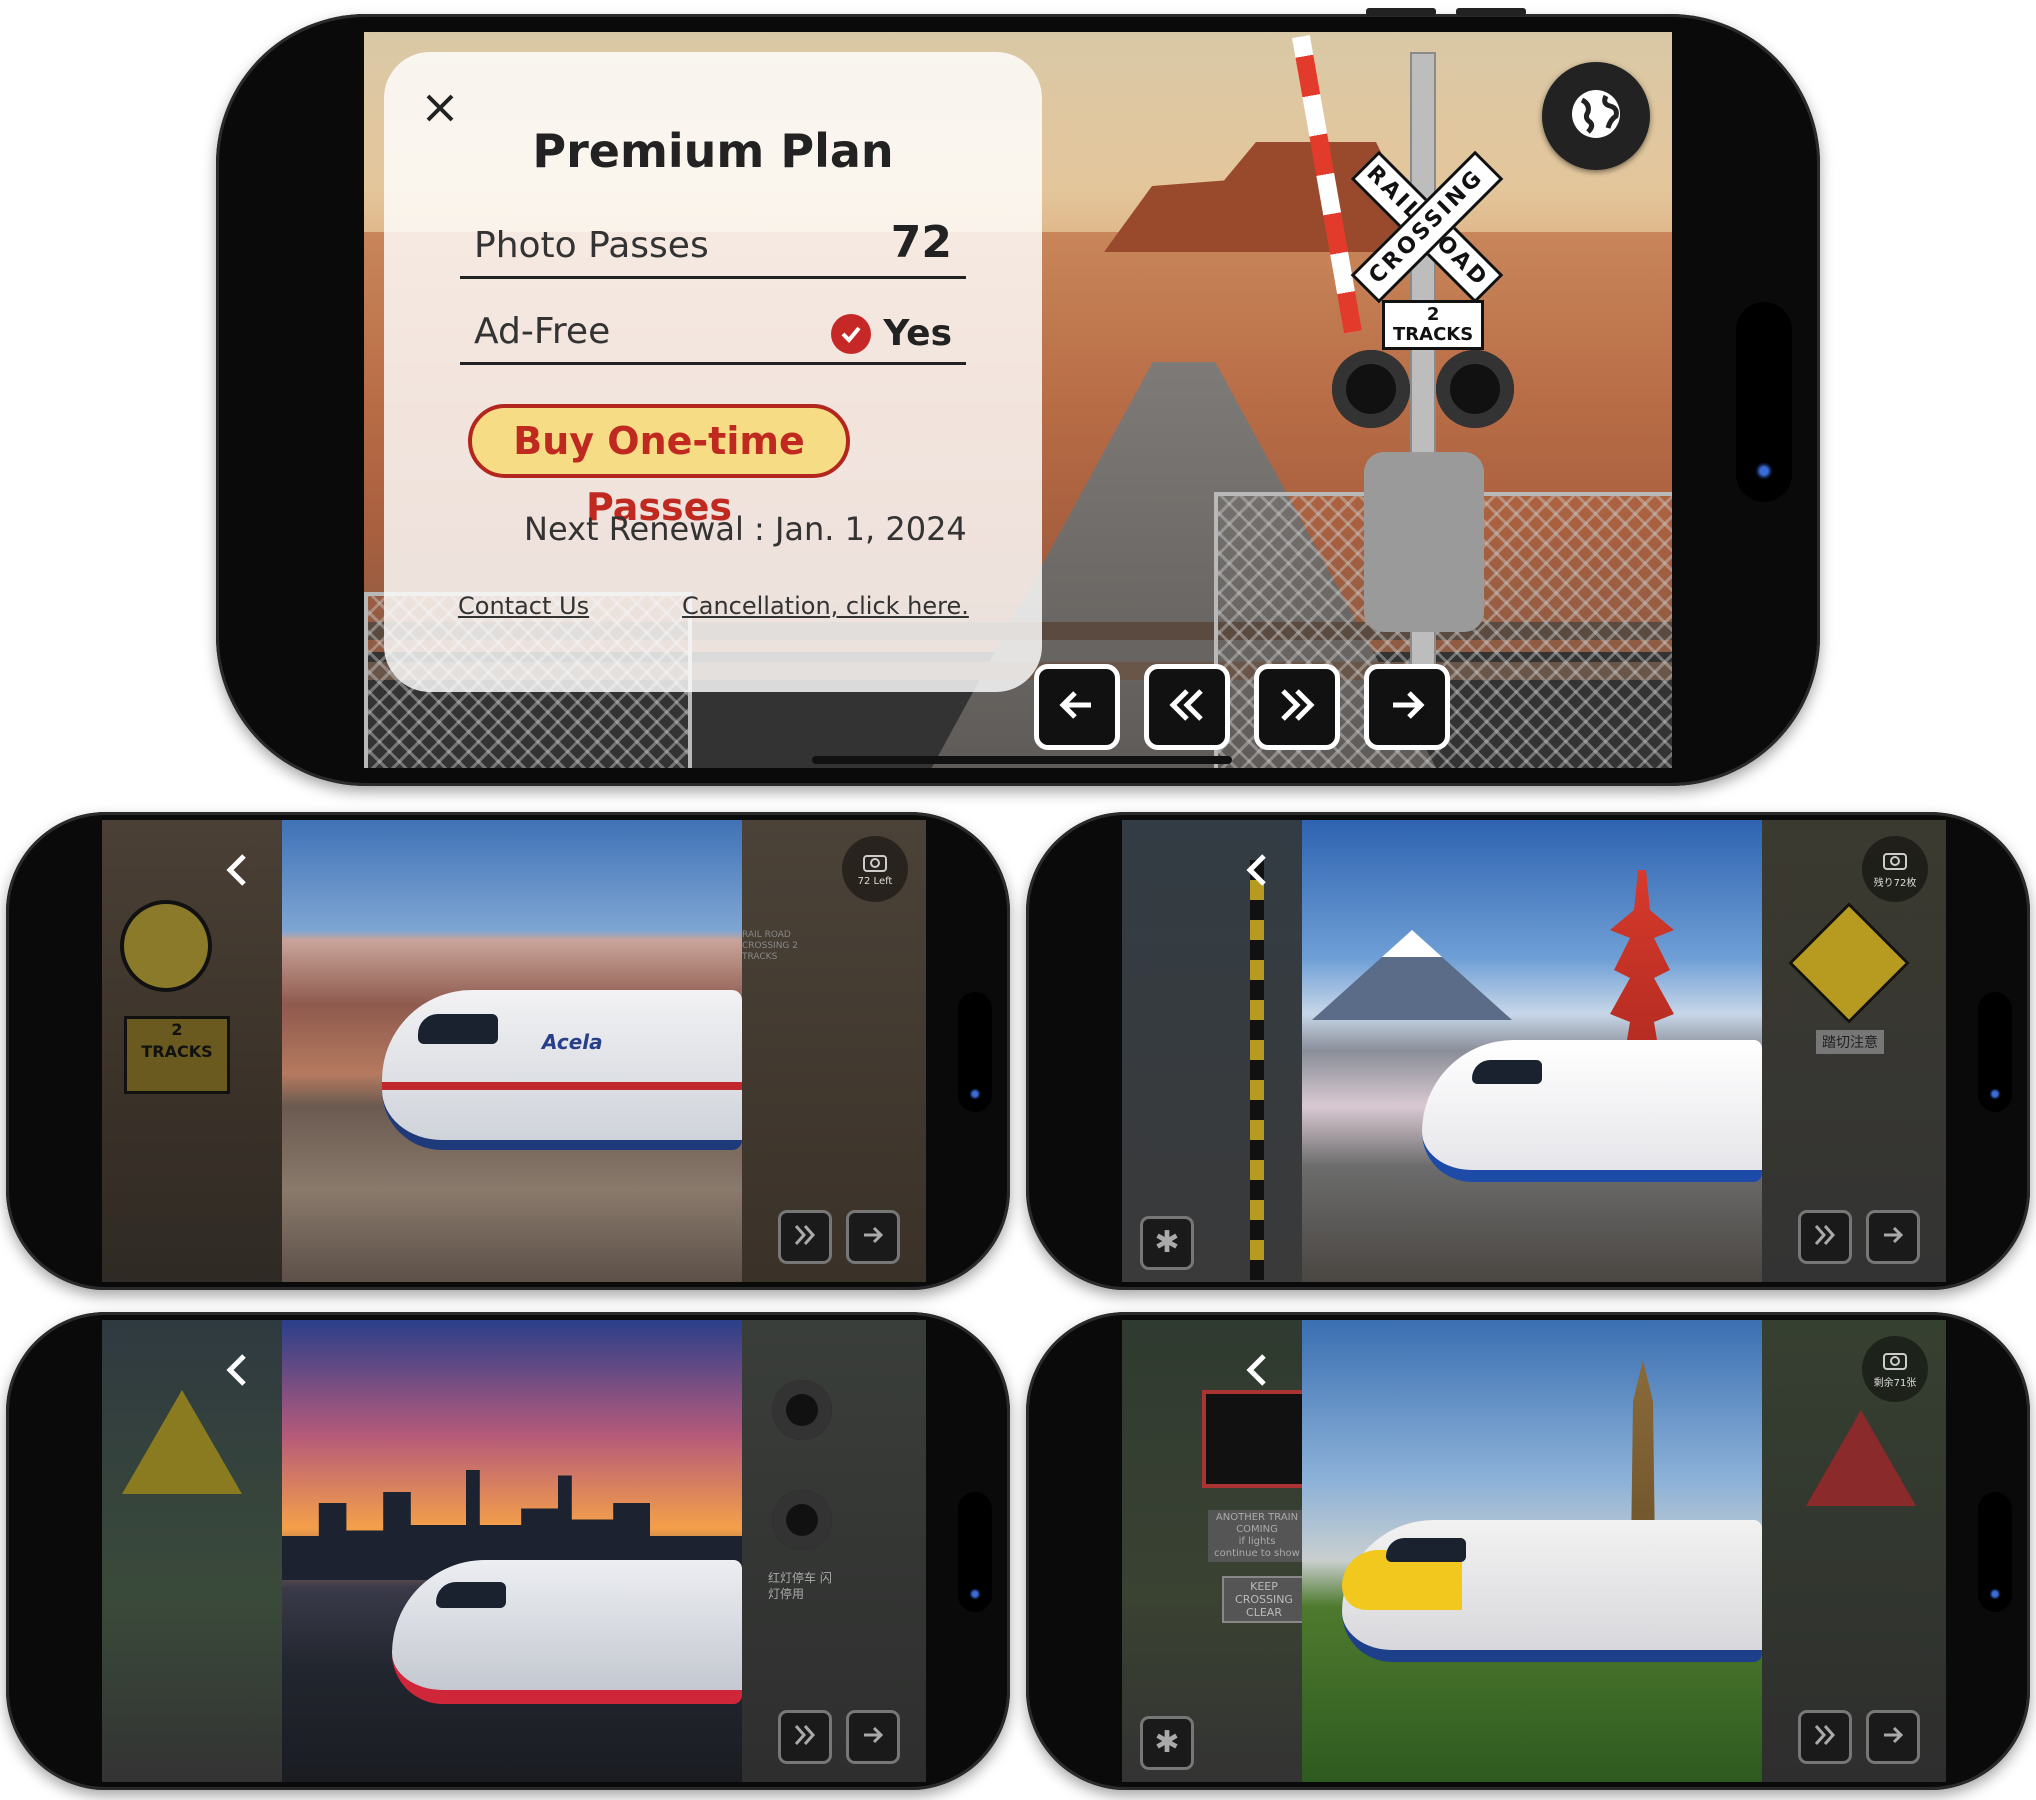 This screenshot has height=1800, width=2036. What do you see at coordinates (1849, 963) in the screenshot?
I see `level-crossing-warning-sign` at bounding box center [1849, 963].